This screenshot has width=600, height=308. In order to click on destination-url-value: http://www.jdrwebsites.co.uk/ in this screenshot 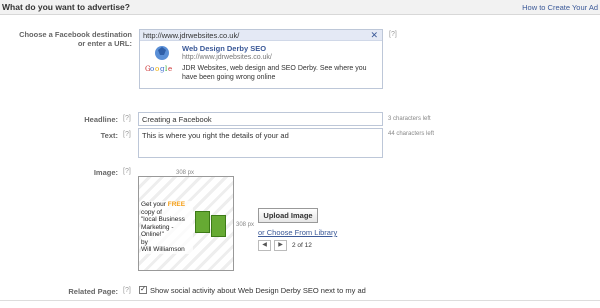, I will do `click(191, 35)`.